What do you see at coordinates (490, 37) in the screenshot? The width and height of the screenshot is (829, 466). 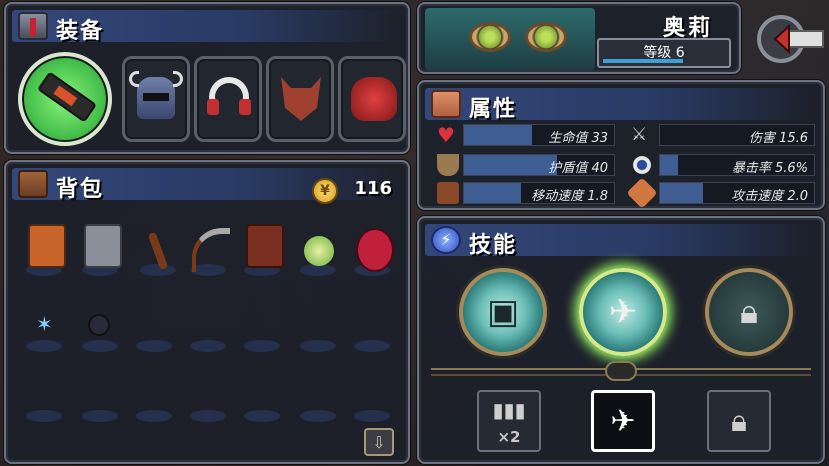 I see `goggle-left` at bounding box center [490, 37].